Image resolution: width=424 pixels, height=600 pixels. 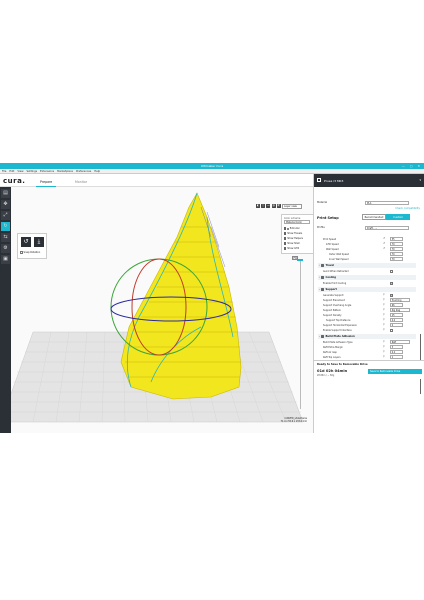 I want to click on scale-tool-icon: ⤢, so click(x=5, y=215).